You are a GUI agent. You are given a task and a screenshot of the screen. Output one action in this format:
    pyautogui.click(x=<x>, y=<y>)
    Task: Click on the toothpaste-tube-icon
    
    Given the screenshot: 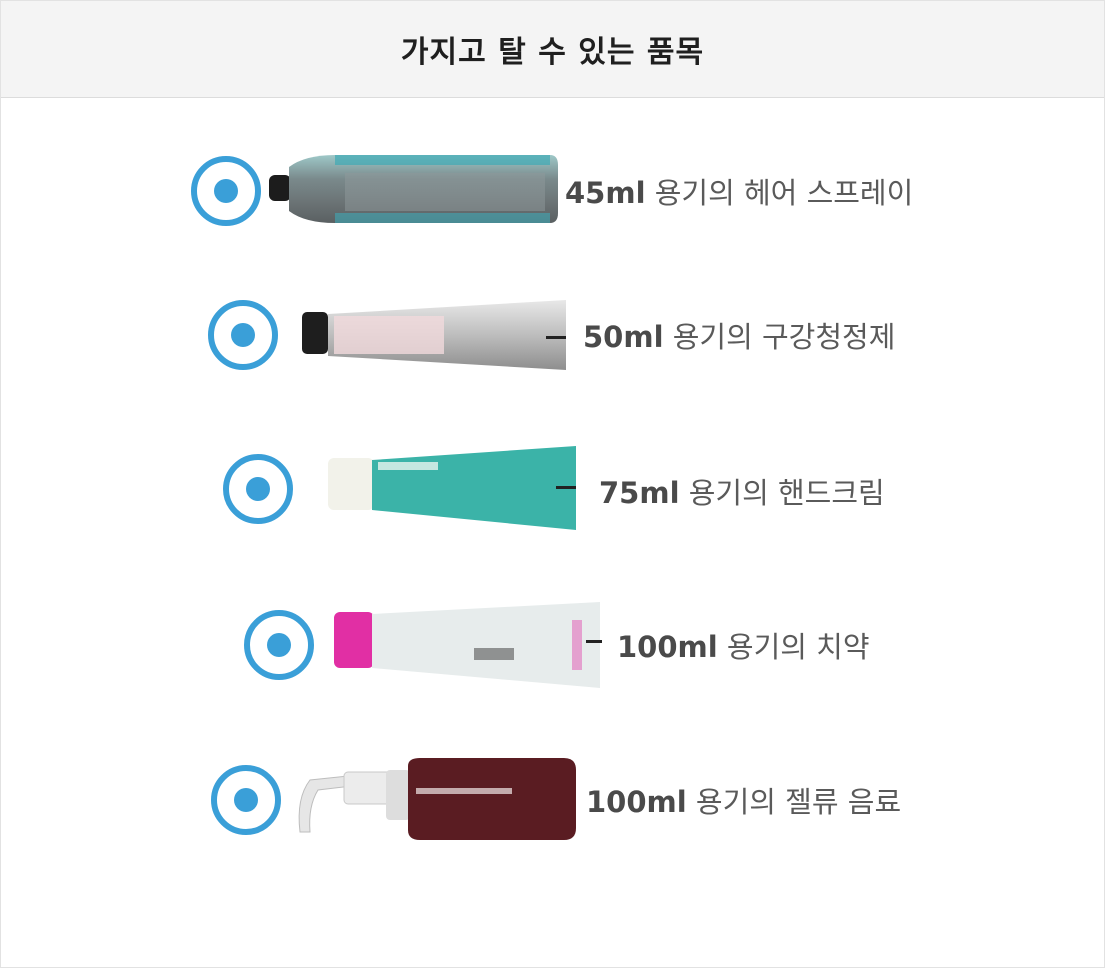 What is the action you would take?
    pyautogui.click(x=468, y=645)
    